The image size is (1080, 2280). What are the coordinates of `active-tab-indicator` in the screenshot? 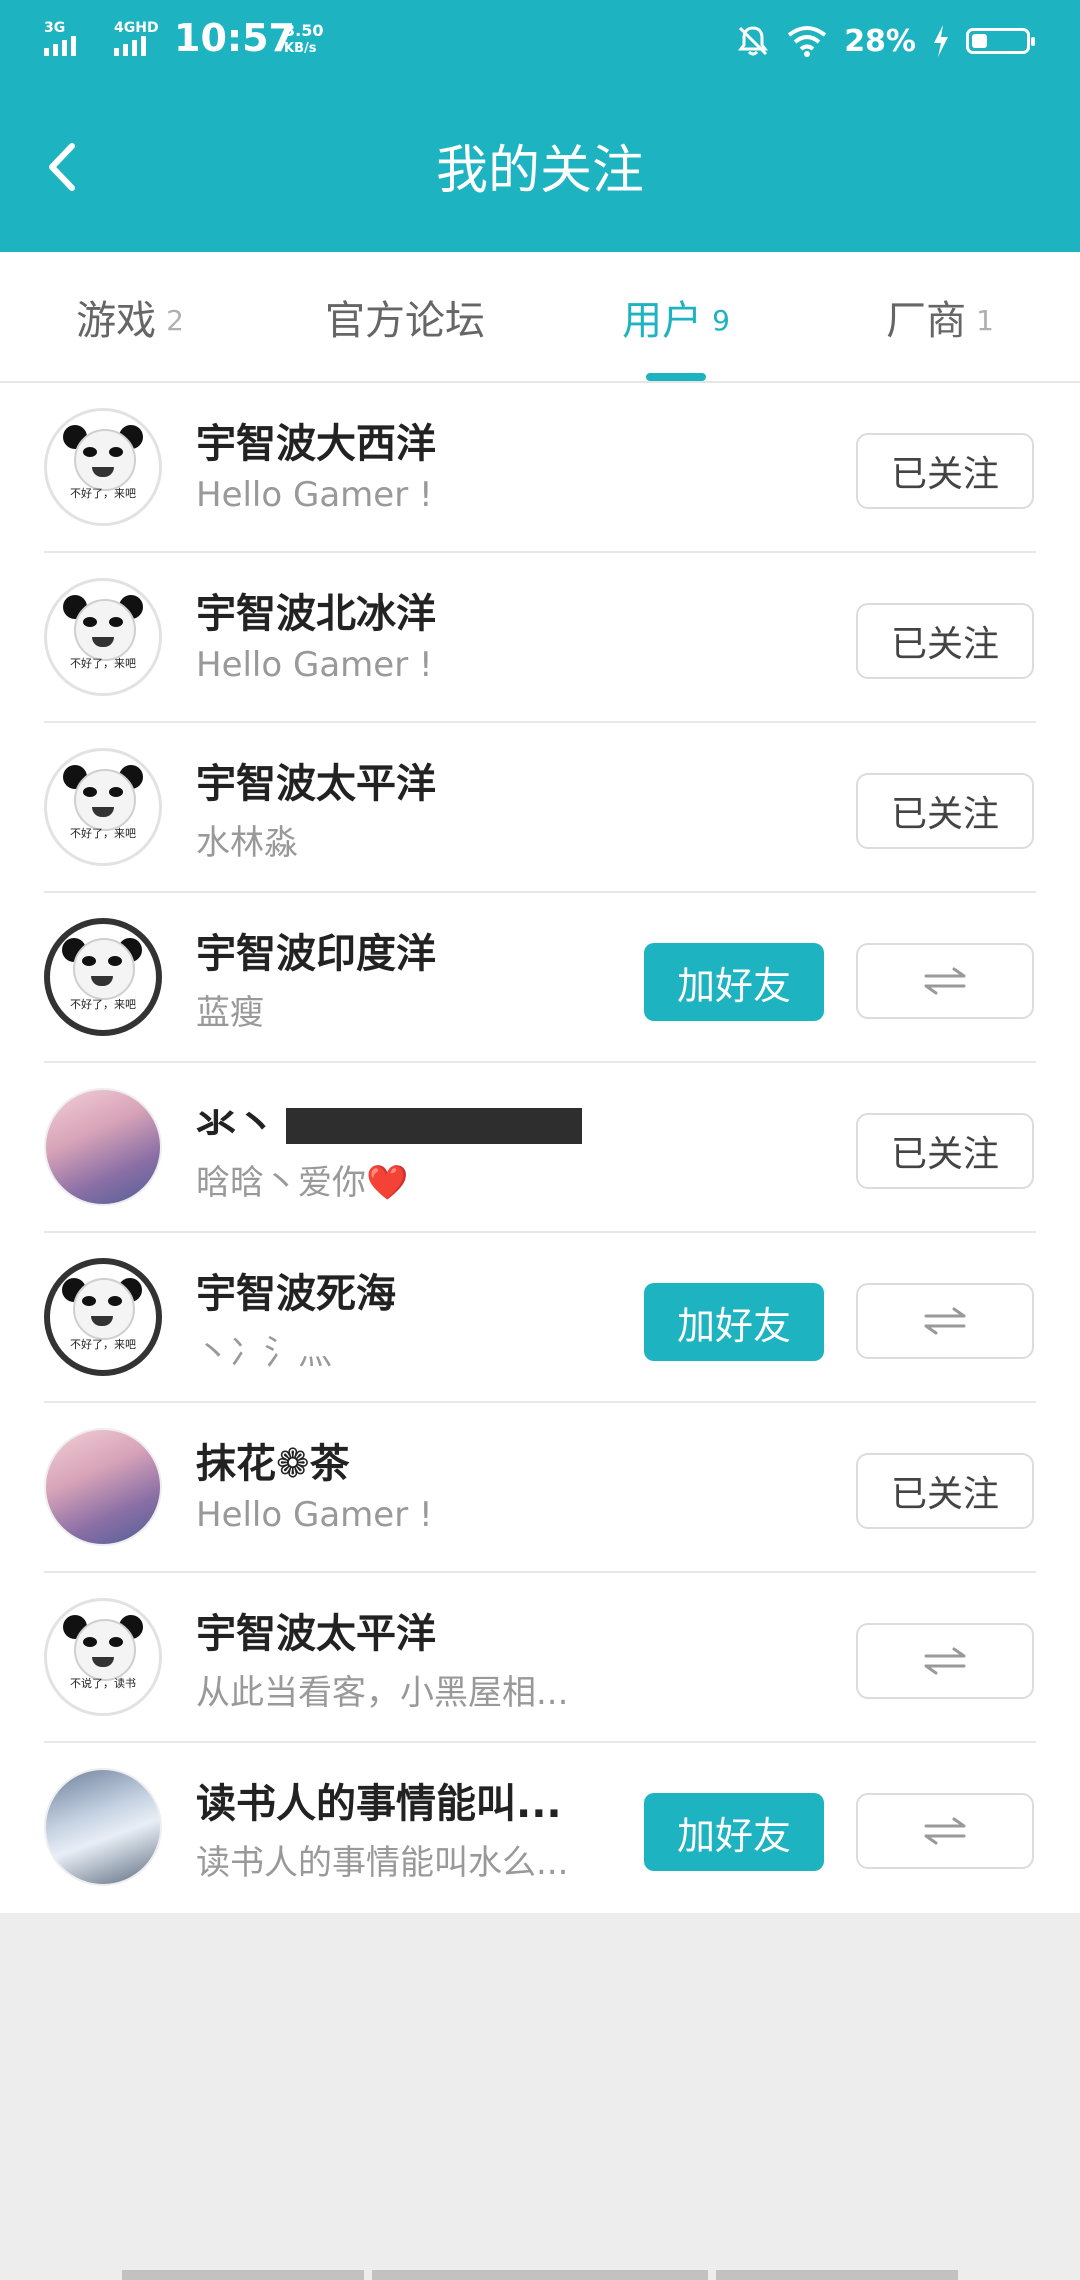 It's located at (676, 377).